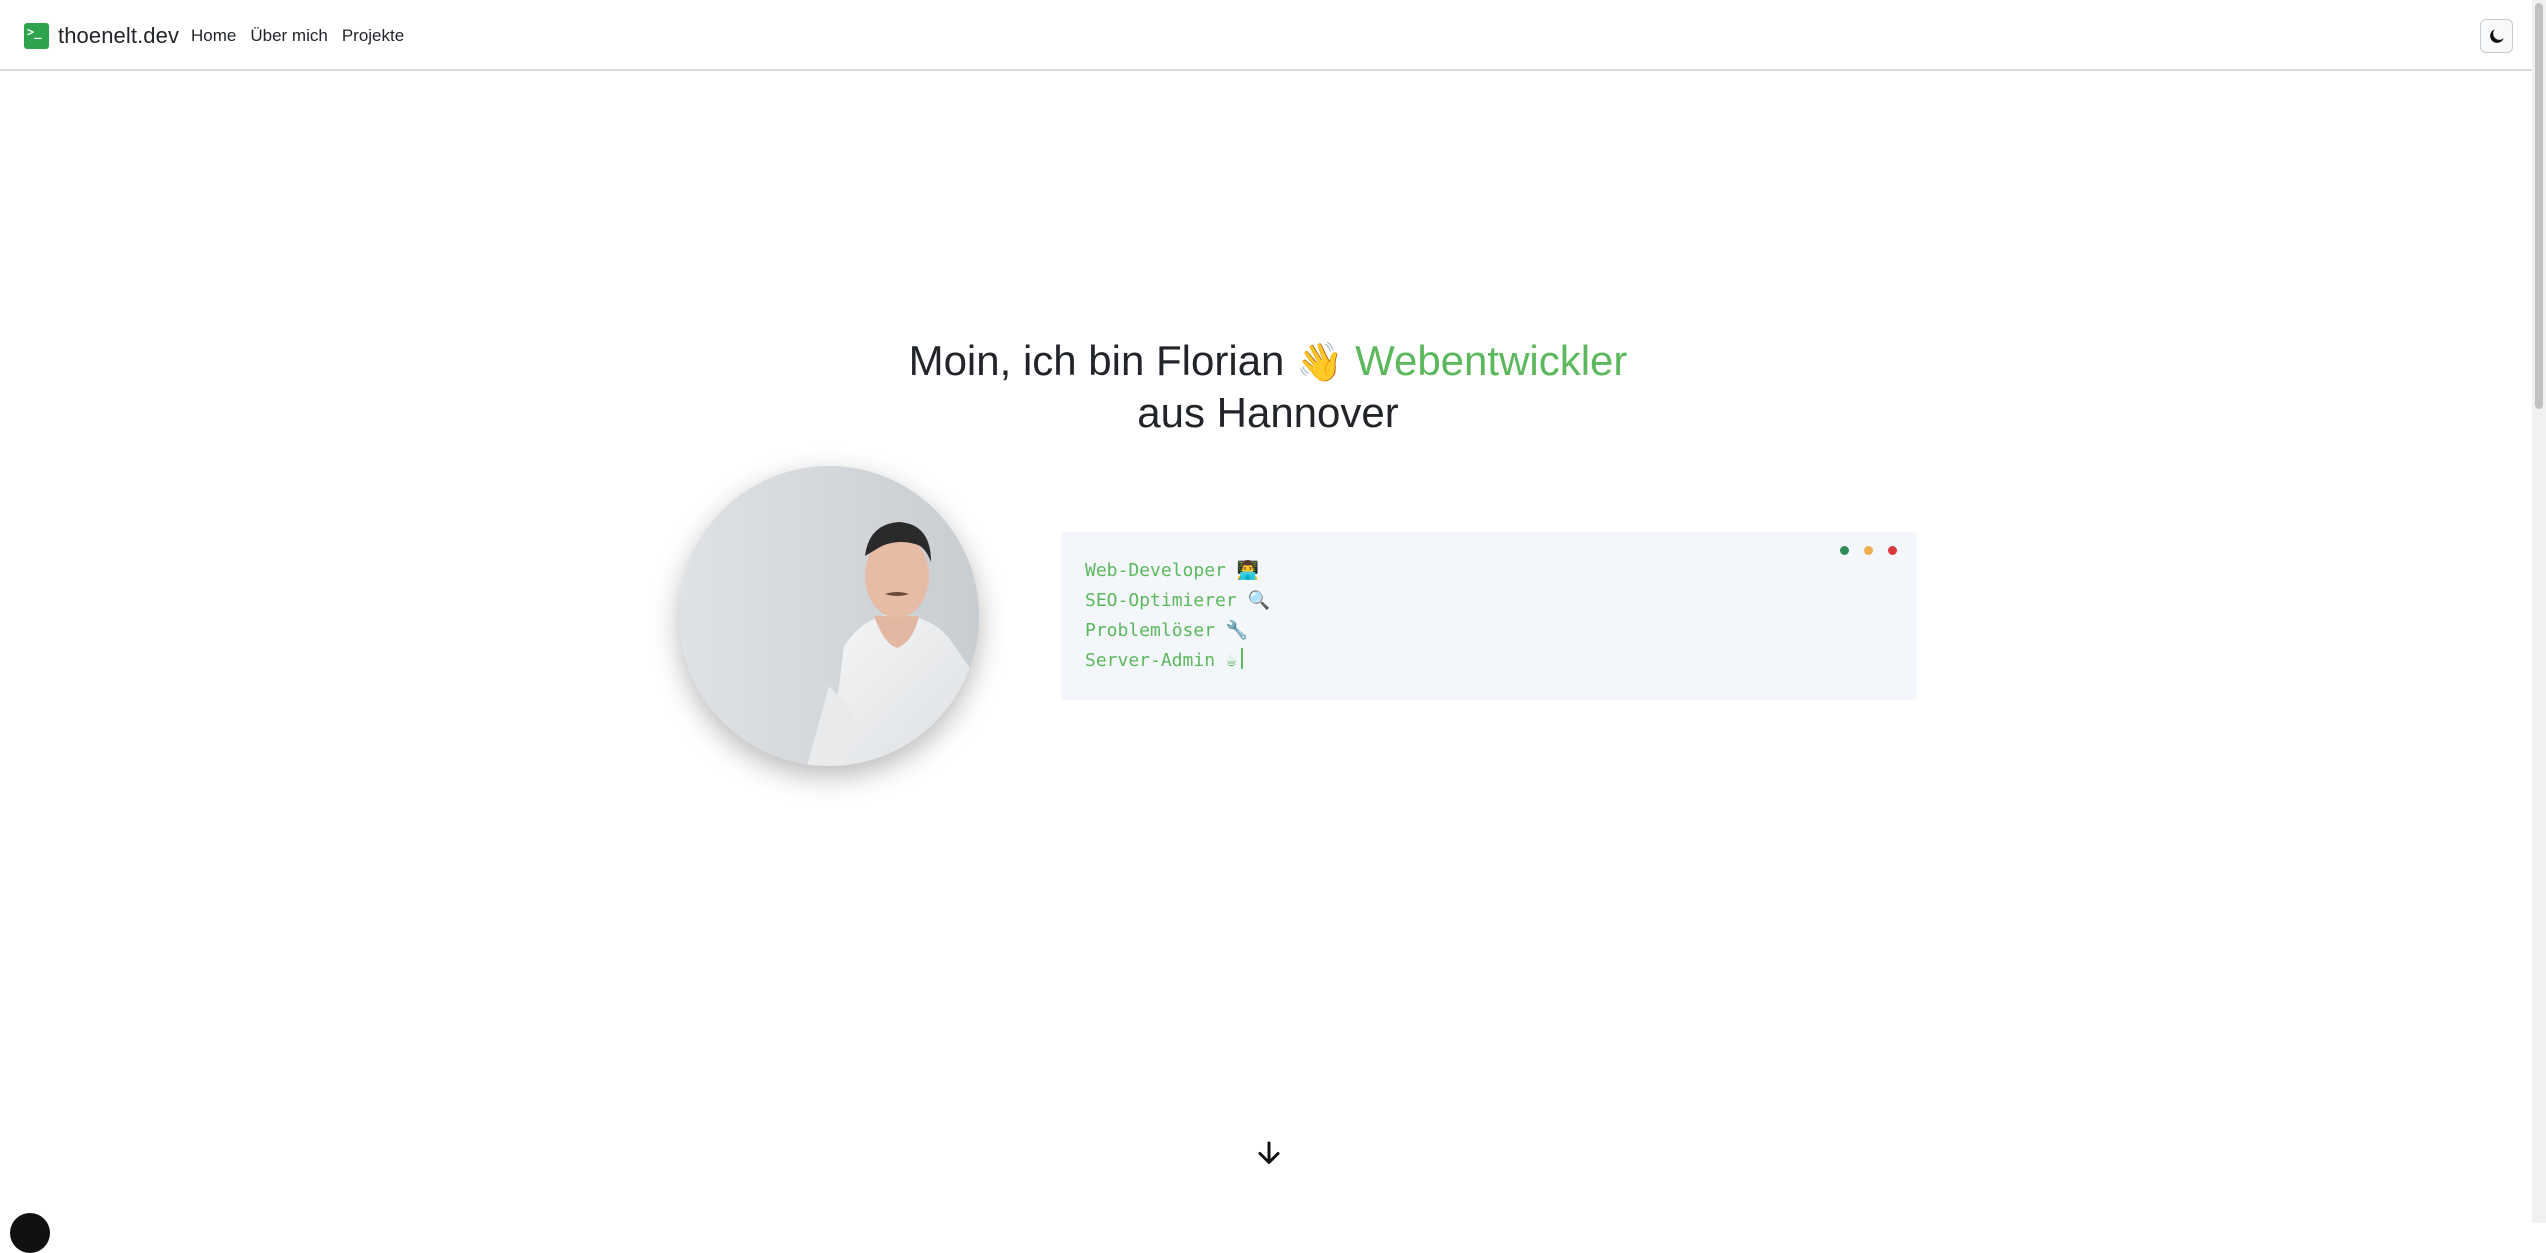 The height and width of the screenshot is (1253, 2546). I want to click on brand-link: >_ thoenelt.dev, so click(101, 36).